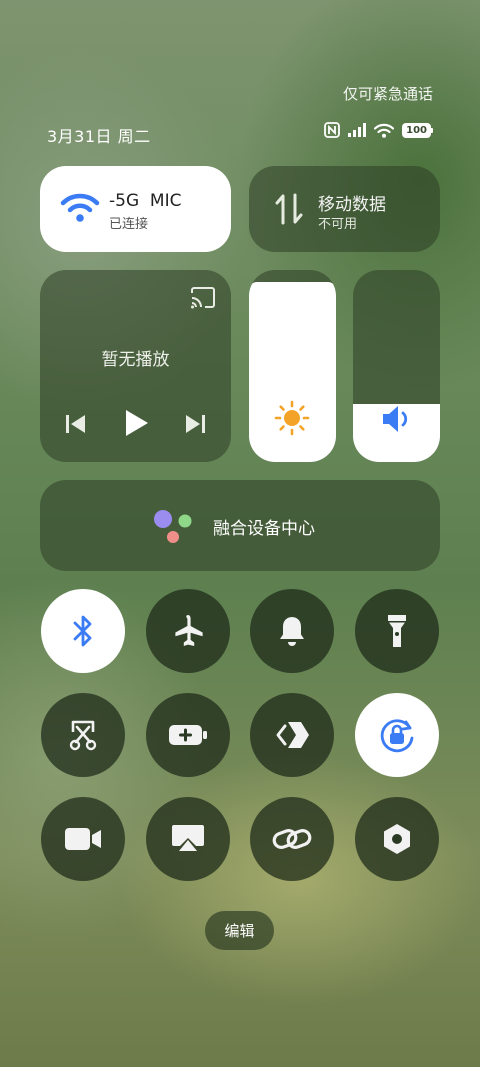 The image size is (480, 1067). I want to click on video-camera-icon, so click(83, 839).